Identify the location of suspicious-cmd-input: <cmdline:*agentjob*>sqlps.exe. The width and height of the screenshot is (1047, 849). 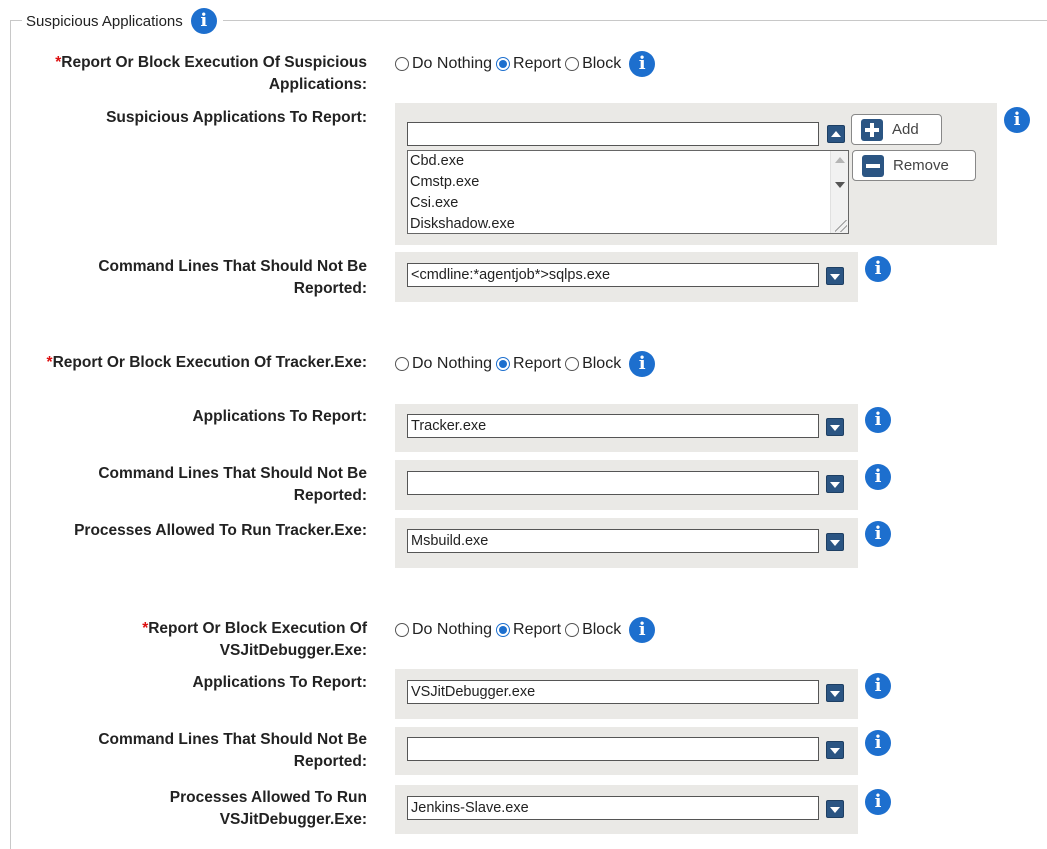
(613, 275).